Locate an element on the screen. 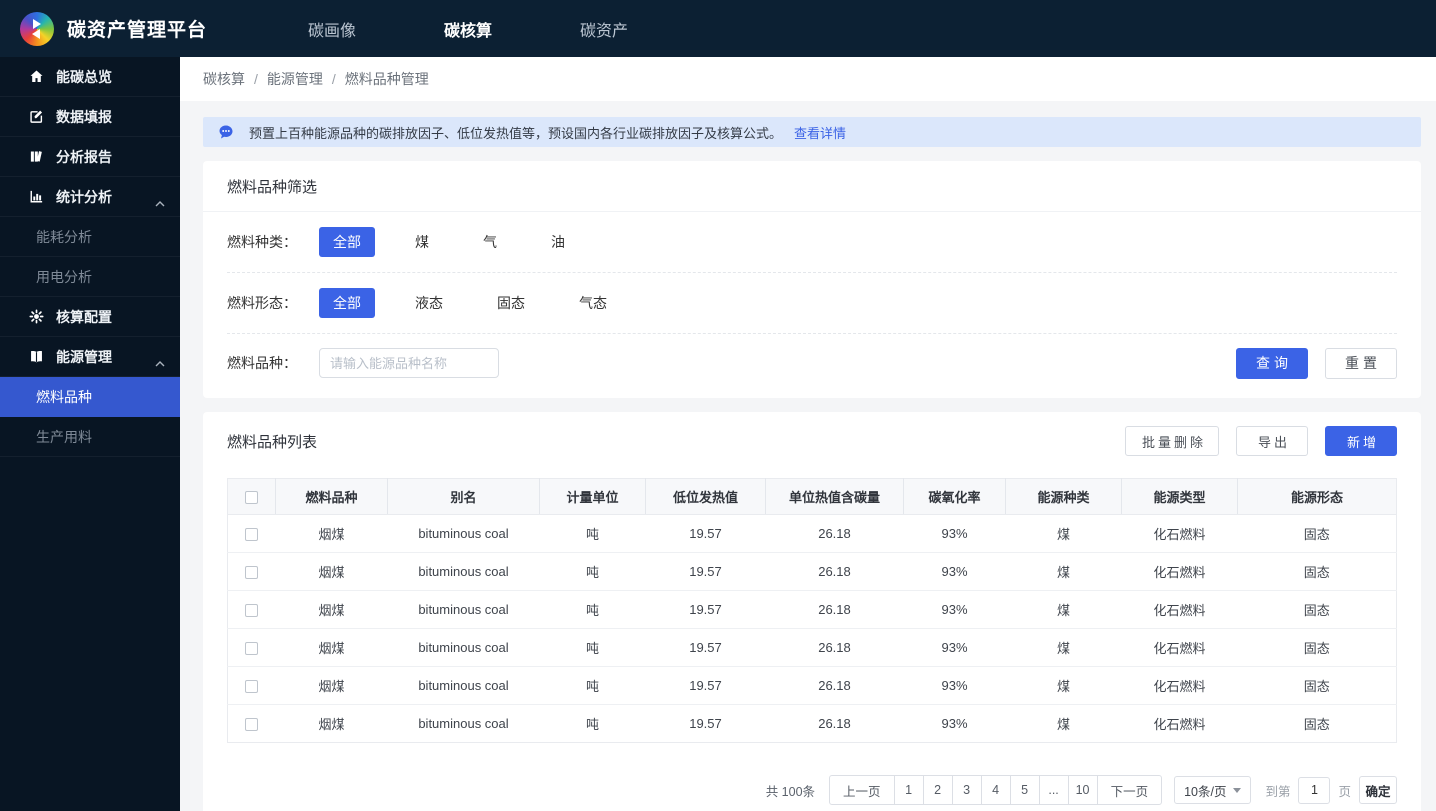 The height and width of the screenshot is (811, 1436). reset-button: 重置 is located at coordinates (1361, 363).